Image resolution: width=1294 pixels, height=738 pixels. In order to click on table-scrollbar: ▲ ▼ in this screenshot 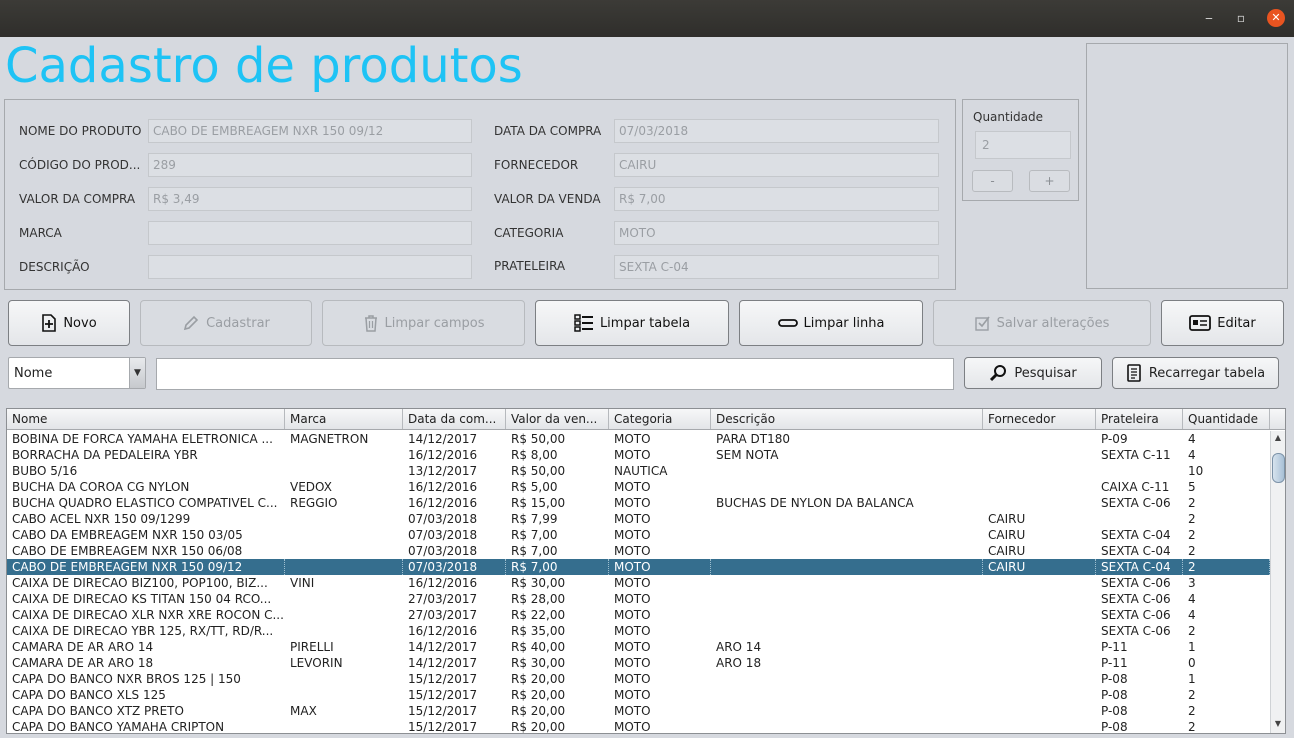, I will do `click(1277, 582)`.